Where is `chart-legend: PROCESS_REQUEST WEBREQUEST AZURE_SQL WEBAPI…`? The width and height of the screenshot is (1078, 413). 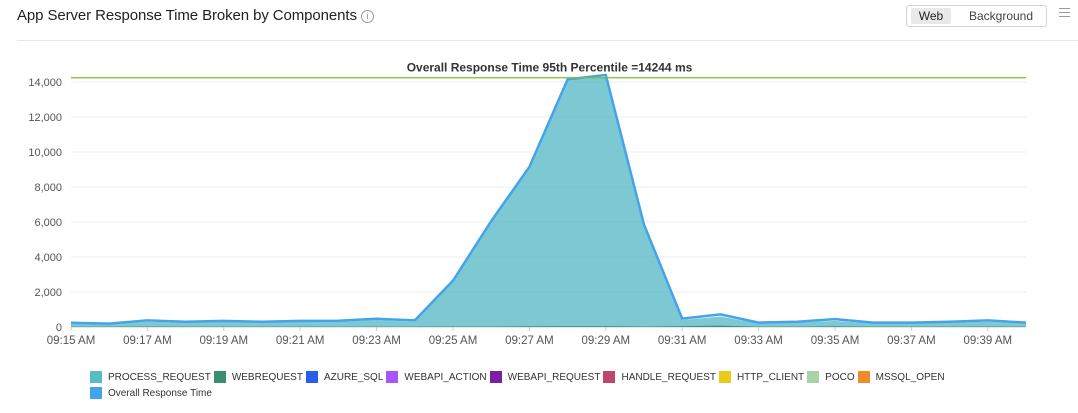 chart-legend: PROCESS_REQUEST WEBREQUEST AZURE_SQL WEBAPI… is located at coordinates (540, 385).